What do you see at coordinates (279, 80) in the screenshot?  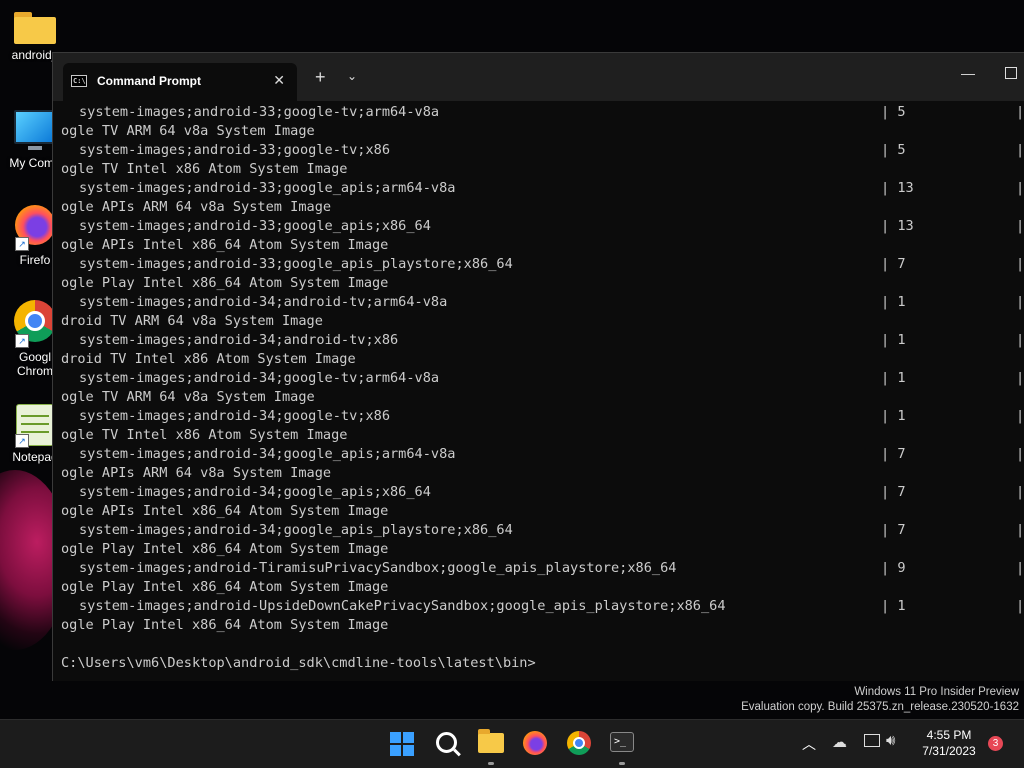 I see `close-tab-icon: ✕` at bounding box center [279, 80].